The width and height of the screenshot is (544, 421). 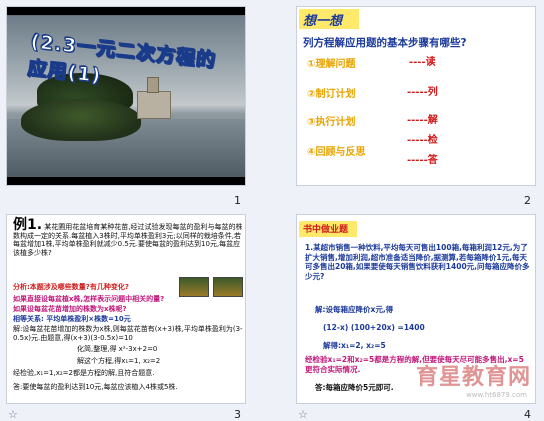 I want to click on slide-1-number: 1, so click(x=237, y=200).